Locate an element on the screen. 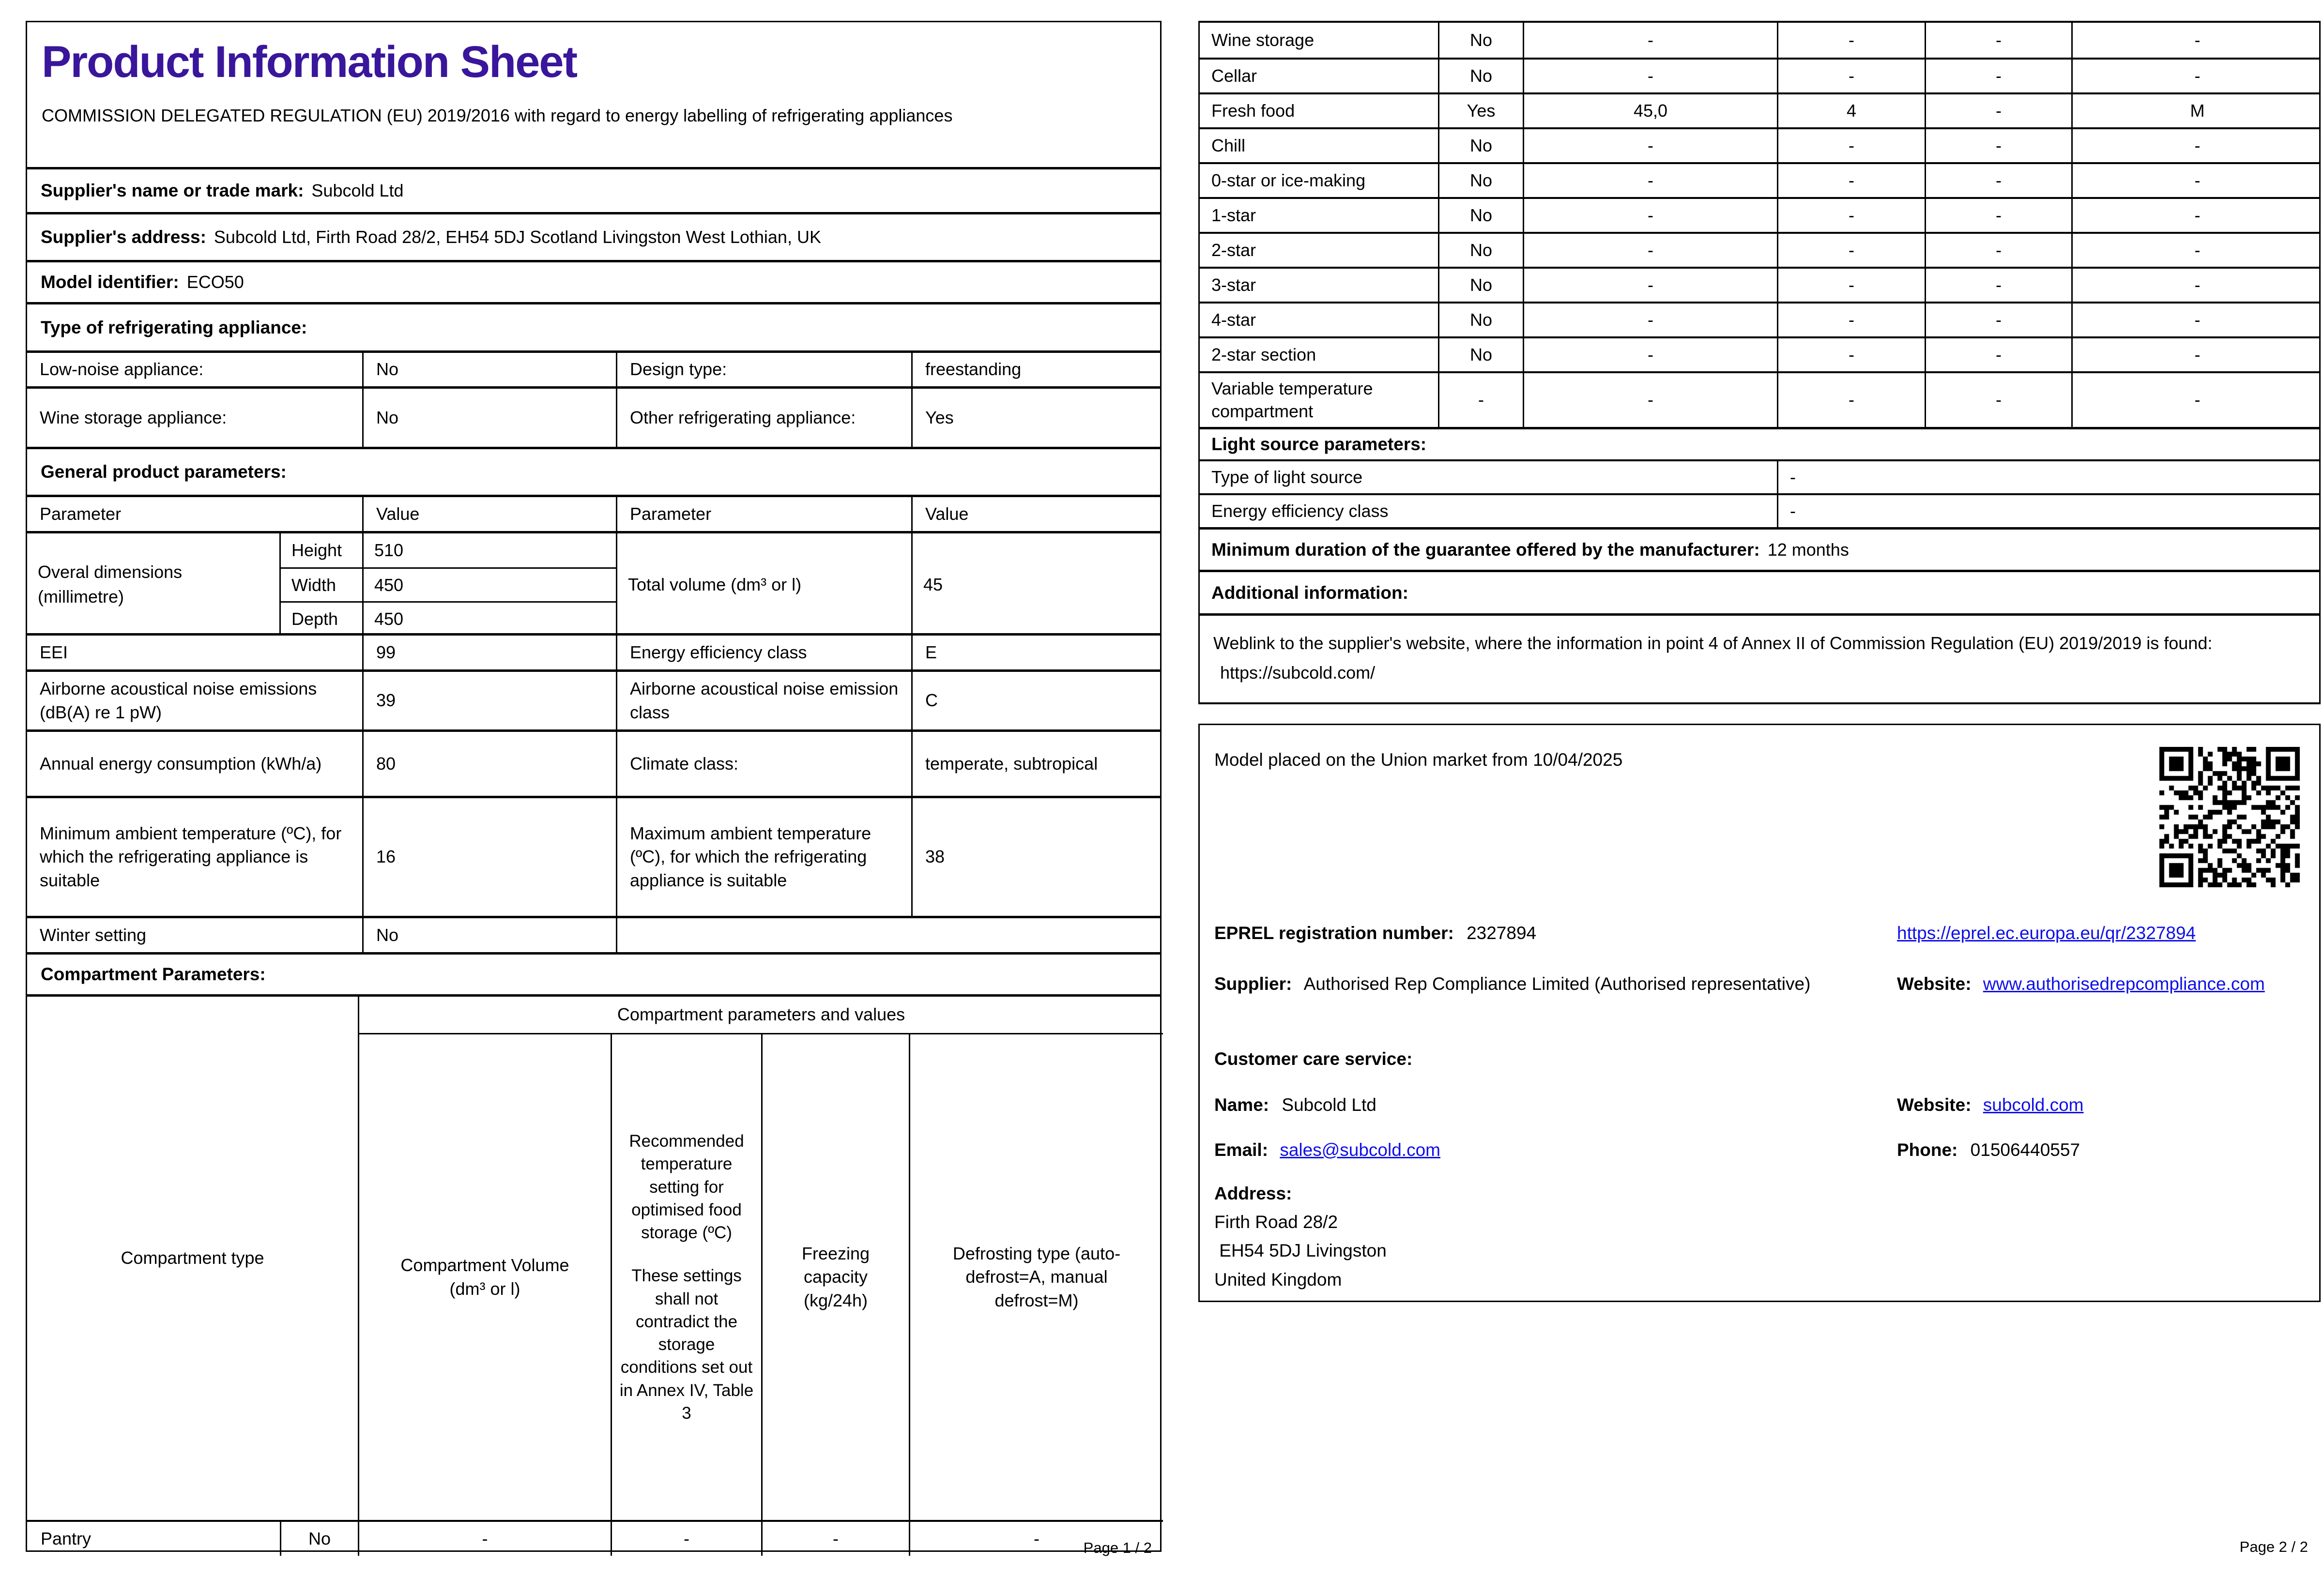 This screenshot has height=1578, width=2324. row-defrost: M is located at coordinates (2197, 110).